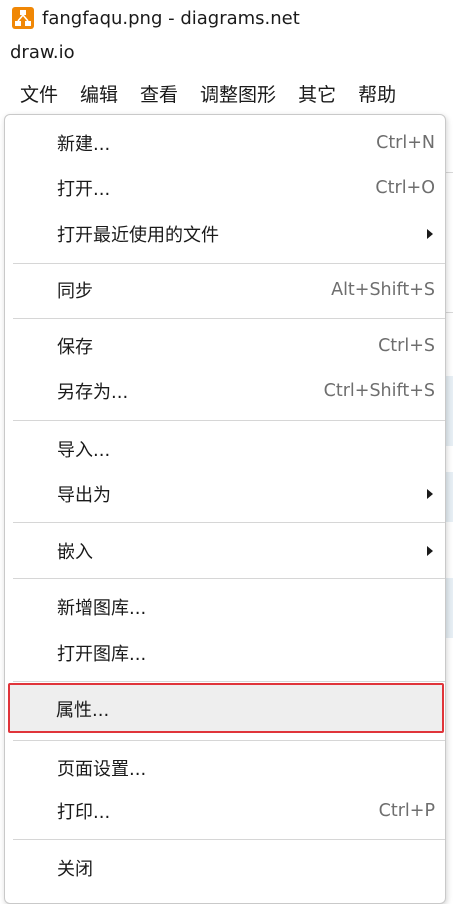 This screenshot has height=904, width=453. Describe the element at coordinates (377, 93) in the screenshot. I see `menu-help: 帮助` at that location.